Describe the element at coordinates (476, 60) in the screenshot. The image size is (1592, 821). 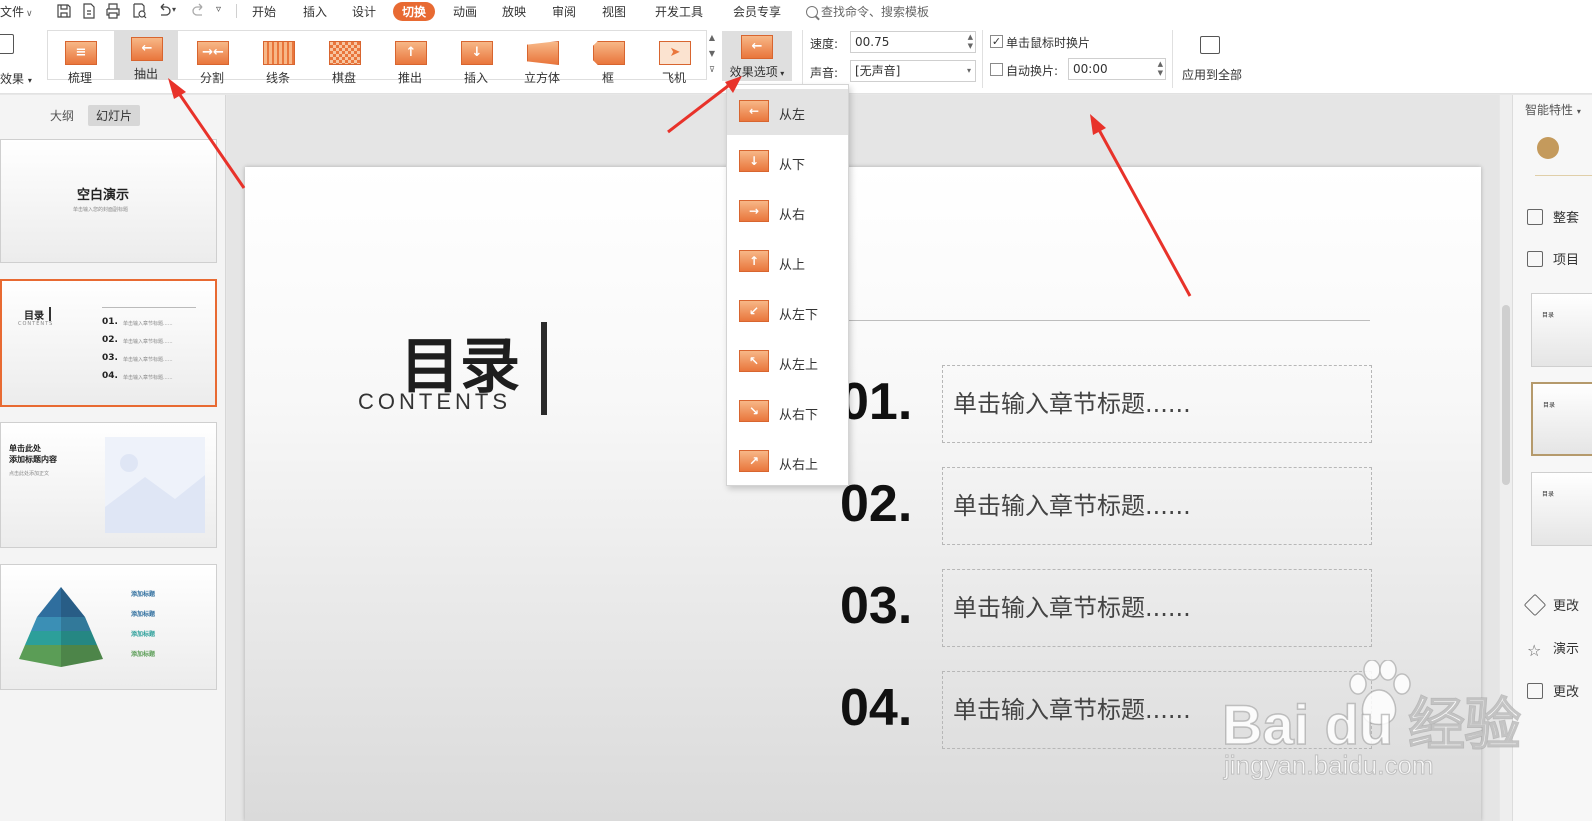
I see `transition-insert: ↓ 插入` at that location.